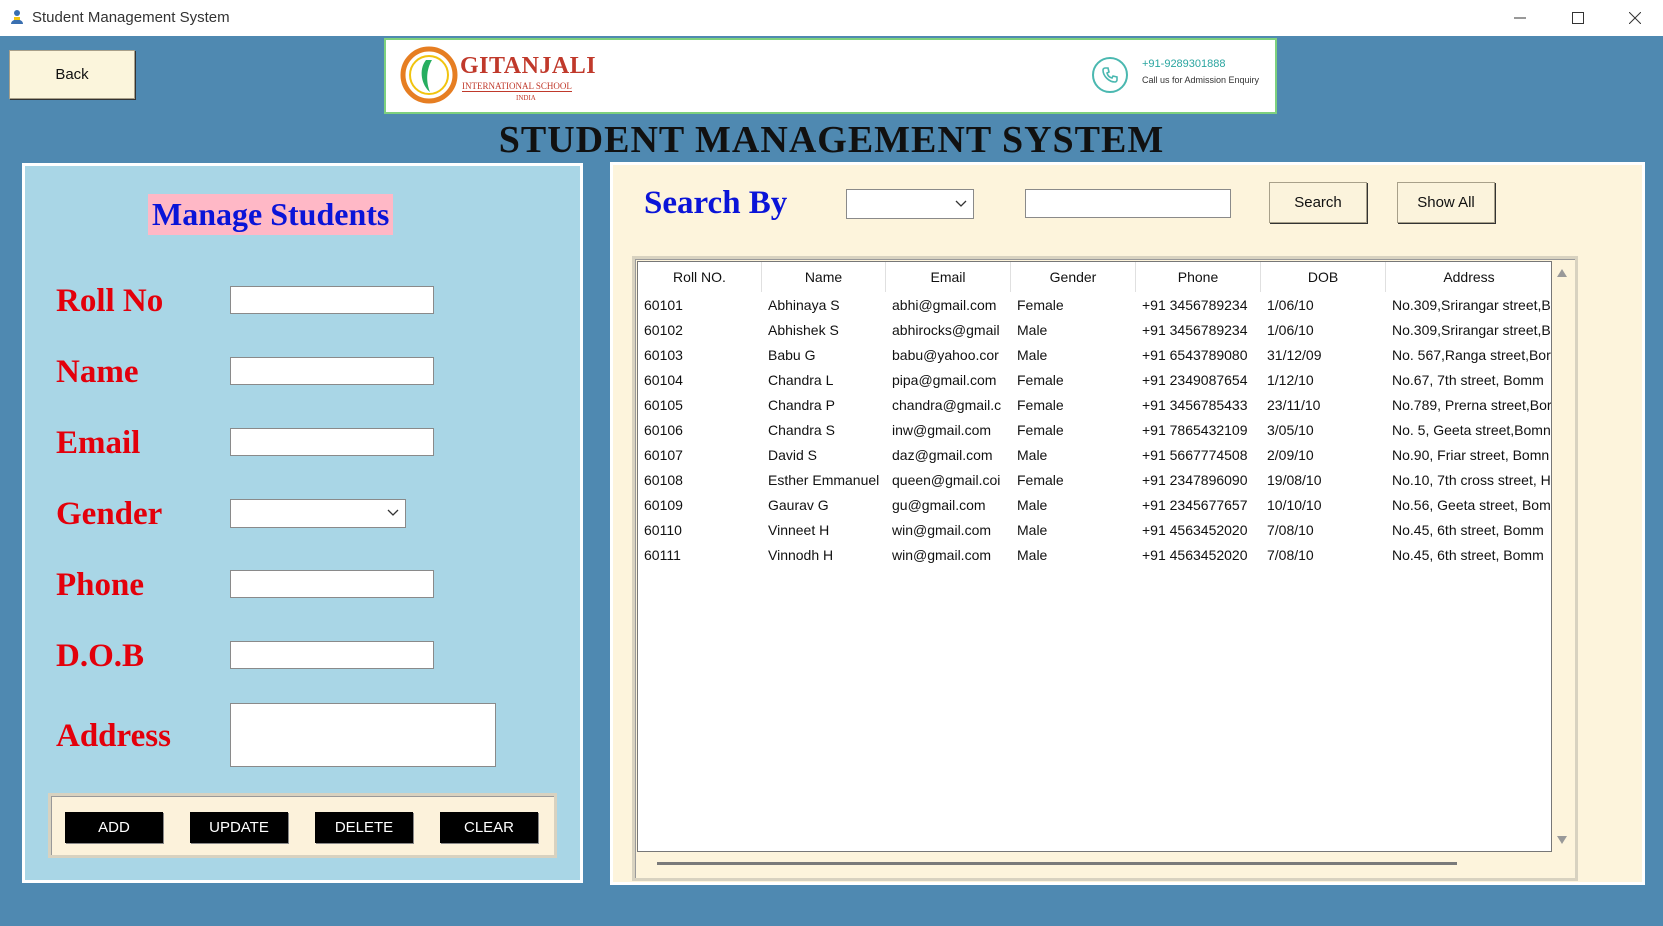  What do you see at coordinates (700, 277) in the screenshot?
I see `column-header-roll-no: Roll NO.` at bounding box center [700, 277].